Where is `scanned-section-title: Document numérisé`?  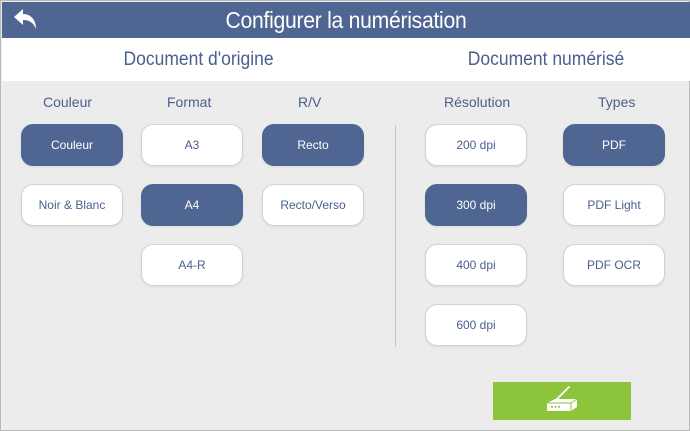 scanned-section-title: Document numérisé is located at coordinates (546, 59).